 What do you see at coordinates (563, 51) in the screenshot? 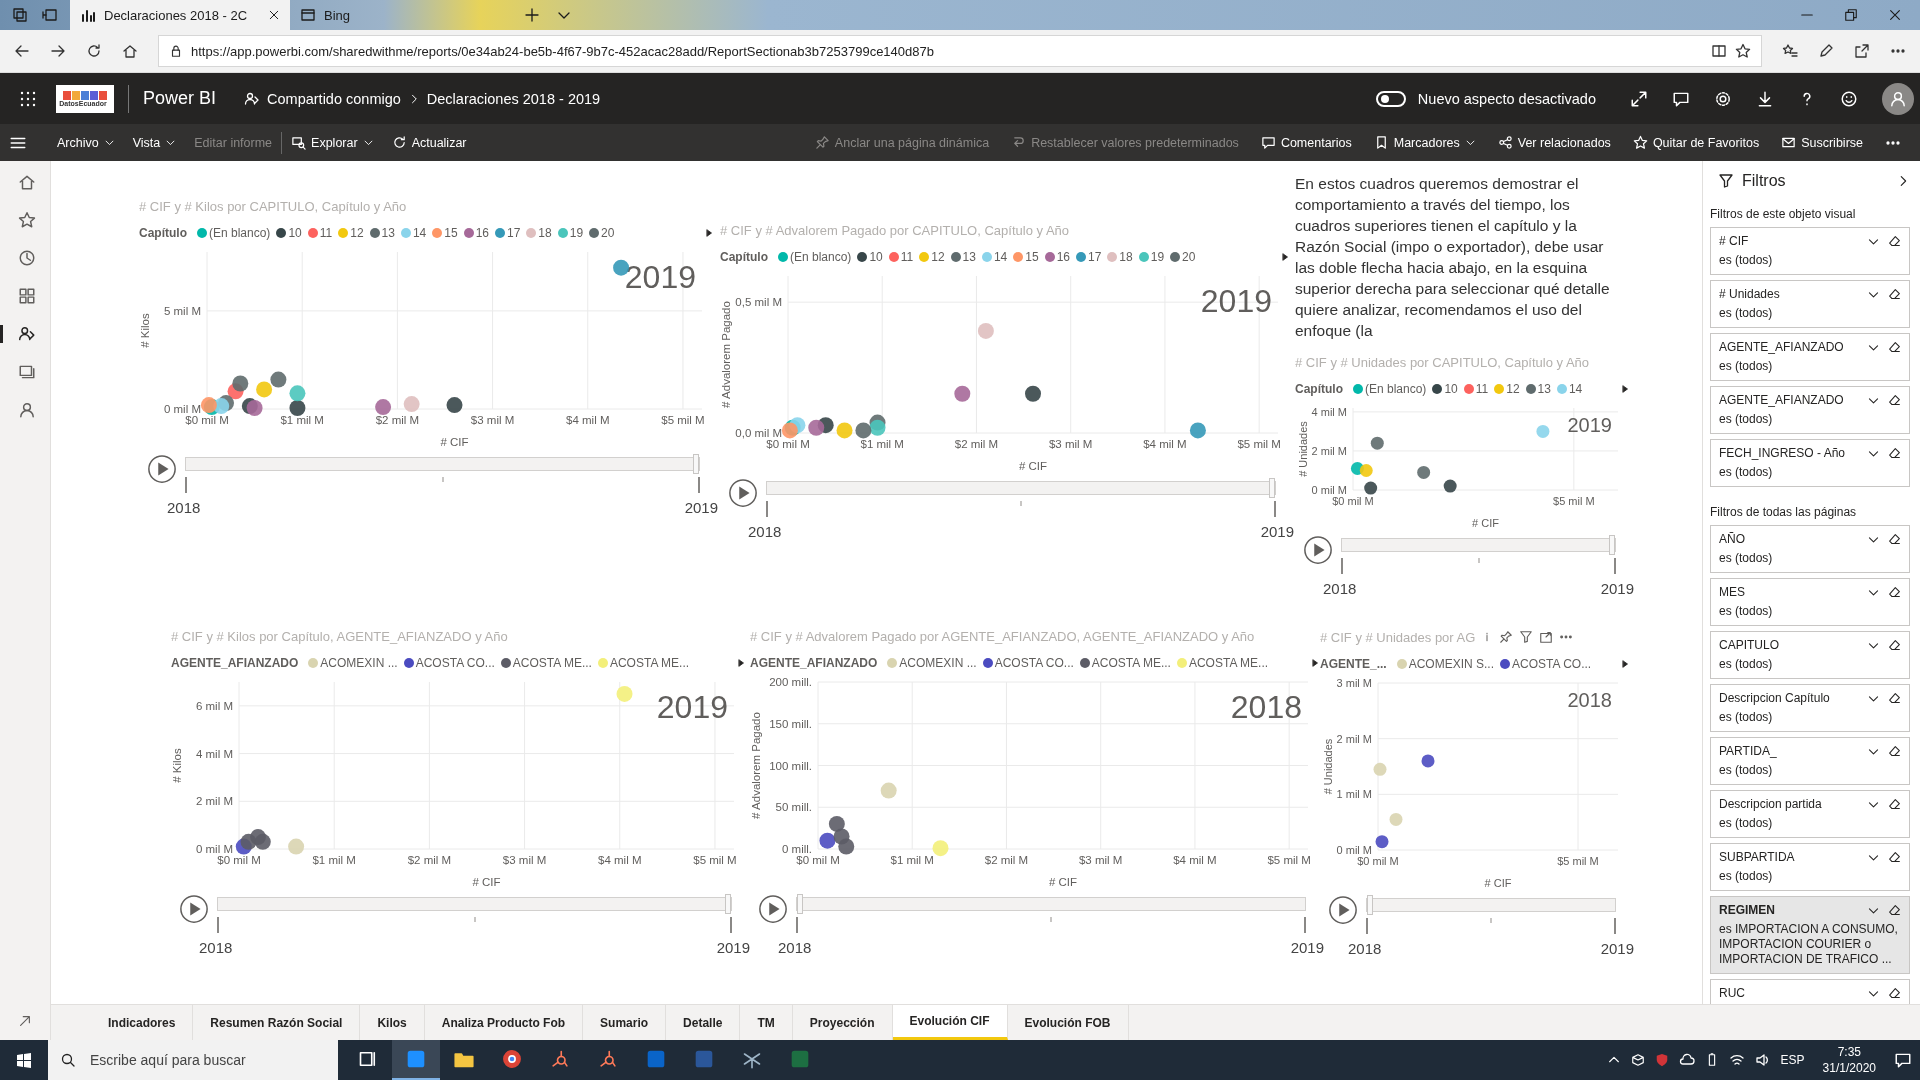
I see `url-text: https://app.powerbi.com/sharedwithme/reports/0e34ab24-be5b-4f67-9b7c-452acac28add/ReportSectionab3b7253799ce140d87b` at bounding box center [563, 51].